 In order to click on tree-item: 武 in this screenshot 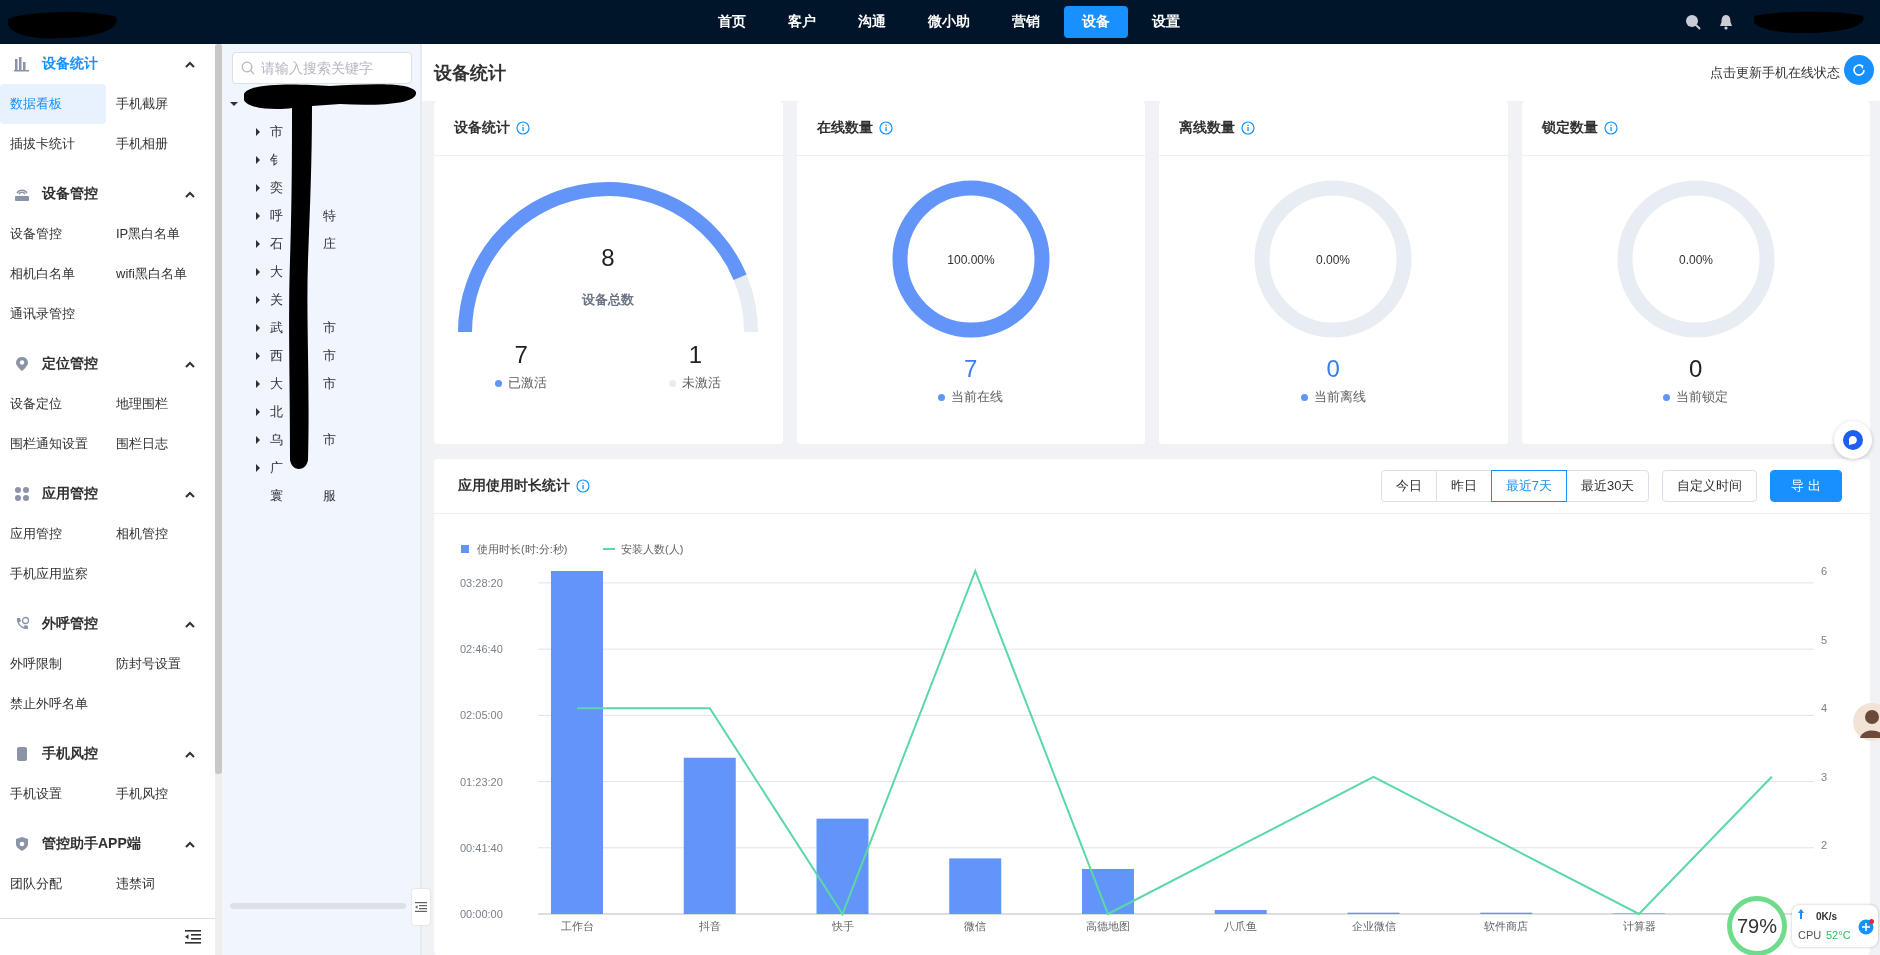, I will do `click(276, 328)`.